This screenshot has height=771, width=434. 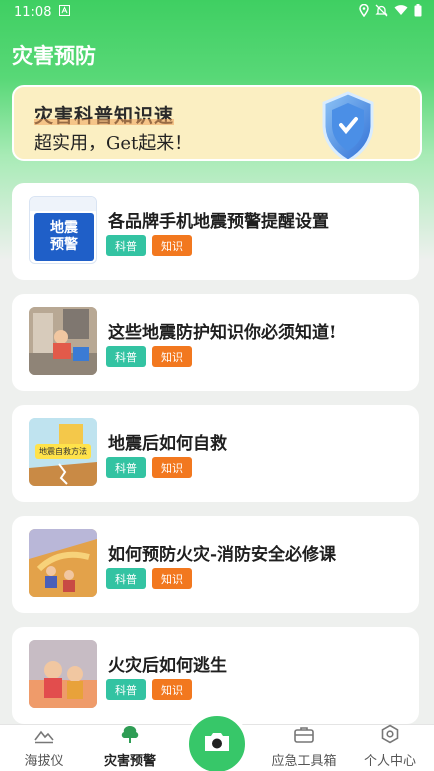 I want to click on banner-subtitle: 超实用，Get起来！, so click(x=113, y=143).